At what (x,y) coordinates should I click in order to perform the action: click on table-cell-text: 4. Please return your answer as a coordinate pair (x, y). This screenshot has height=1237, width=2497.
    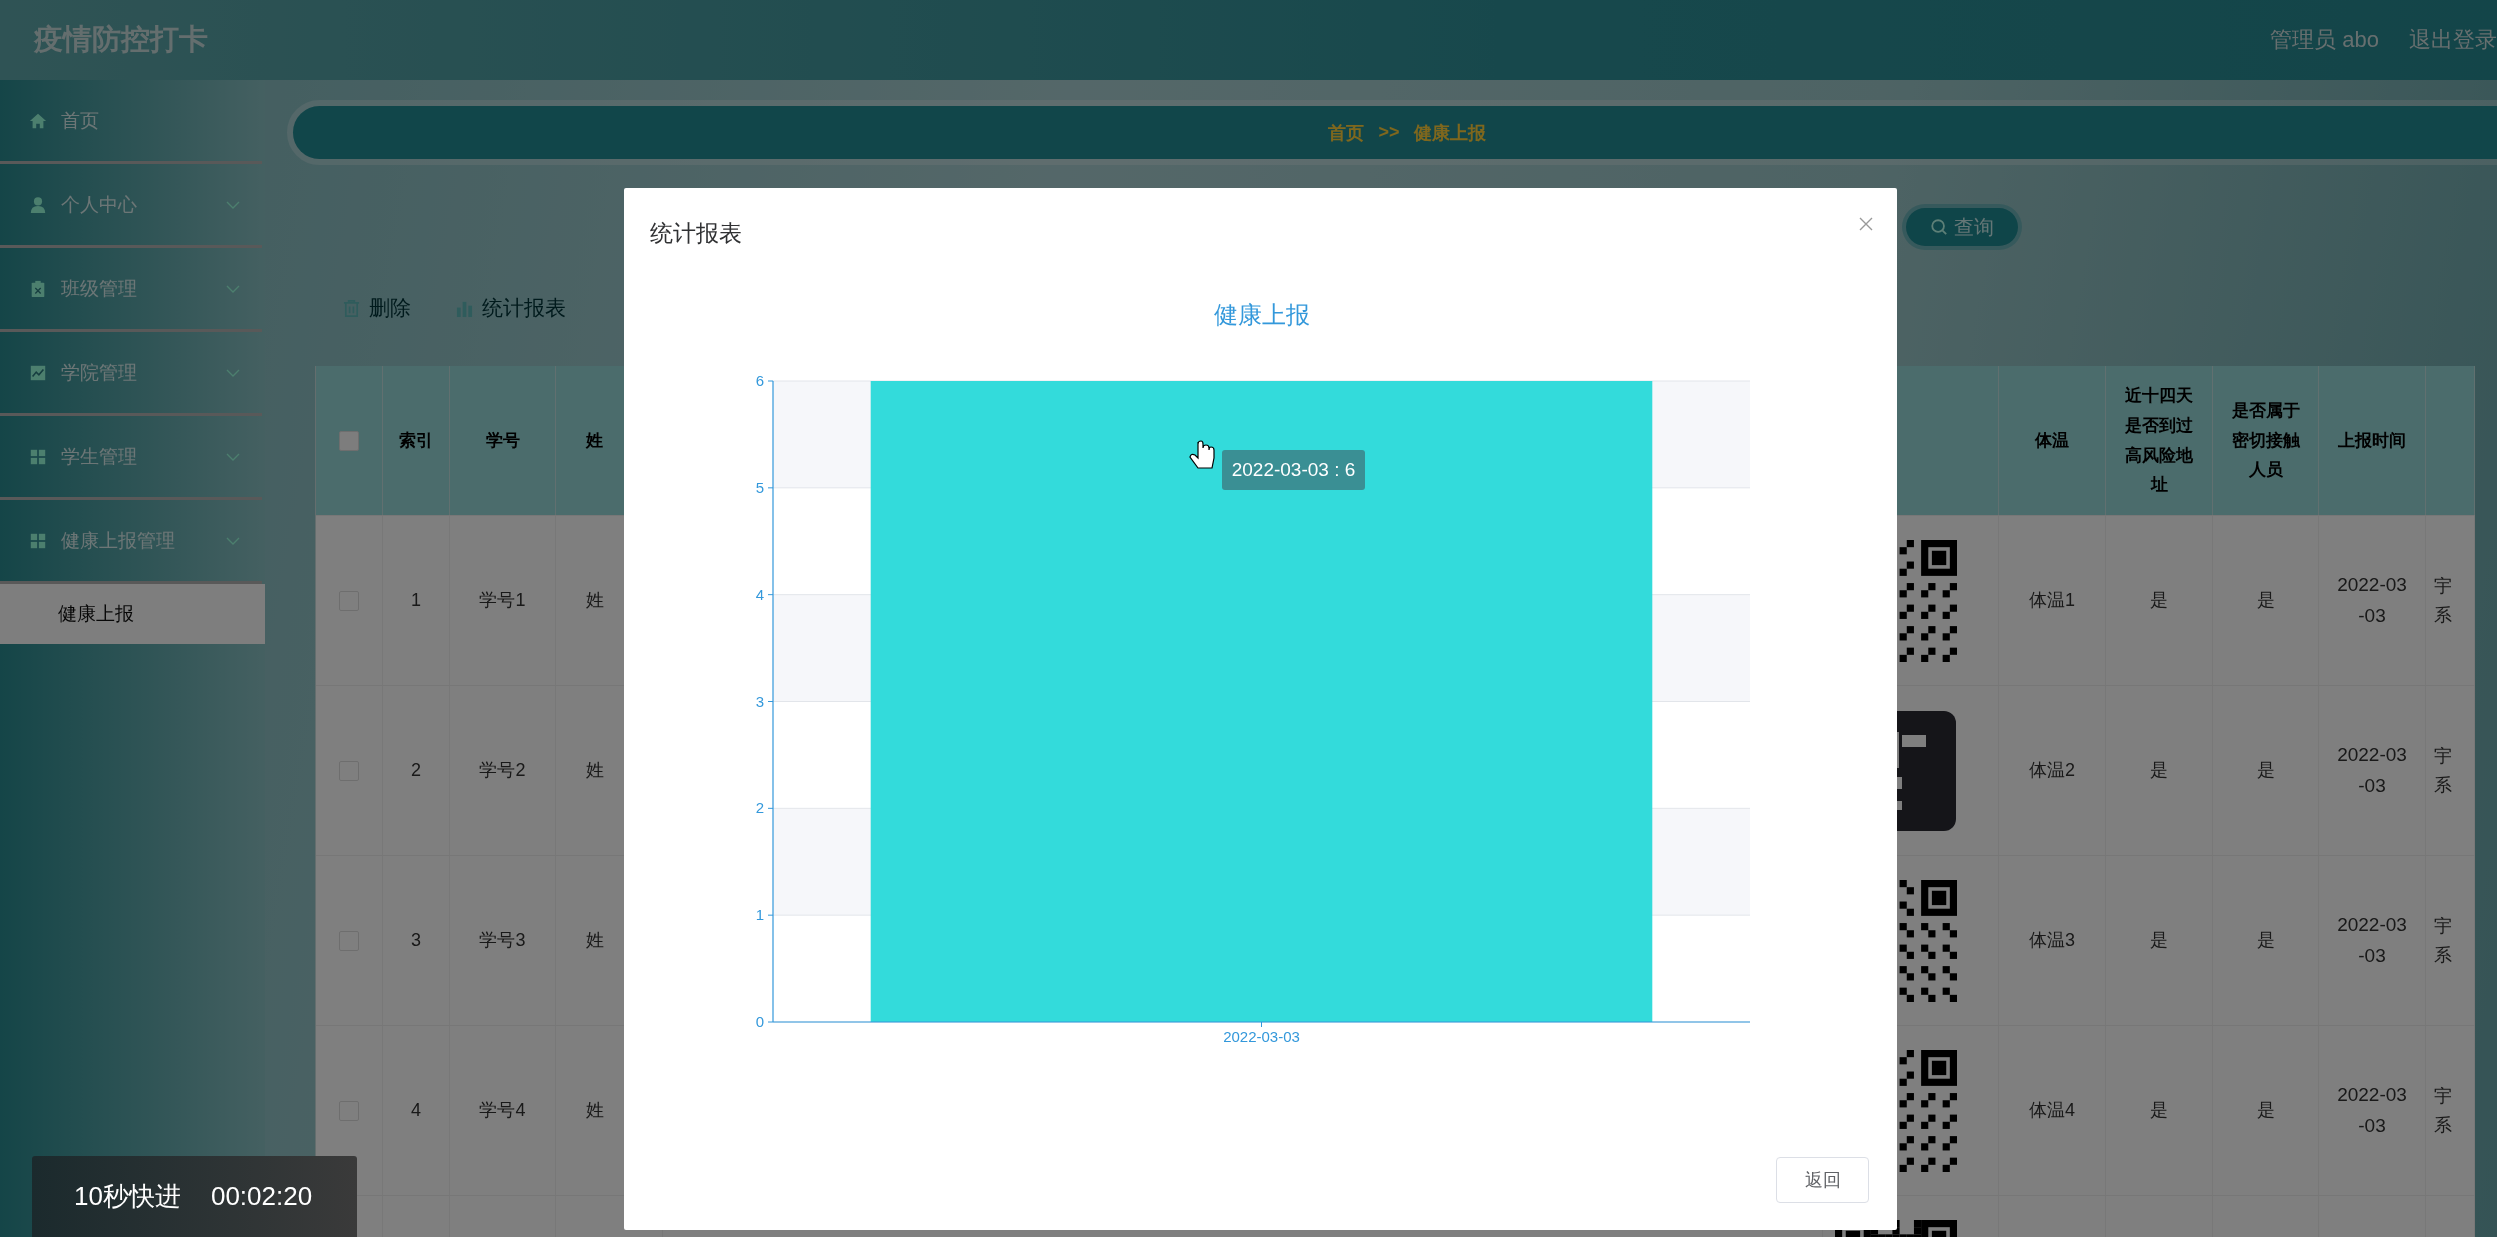
    Looking at the image, I should click on (416, 1111).